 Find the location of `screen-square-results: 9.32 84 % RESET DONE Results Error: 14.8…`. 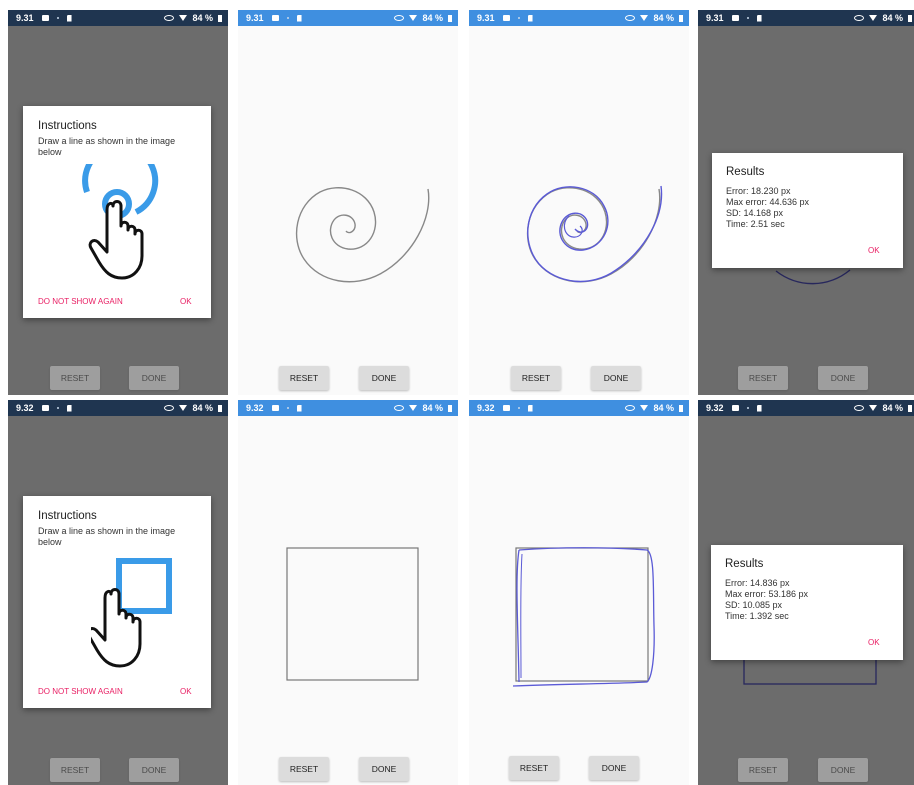

screen-square-results: 9.32 84 % RESET DONE Results Error: 14.8… is located at coordinates (806, 592).